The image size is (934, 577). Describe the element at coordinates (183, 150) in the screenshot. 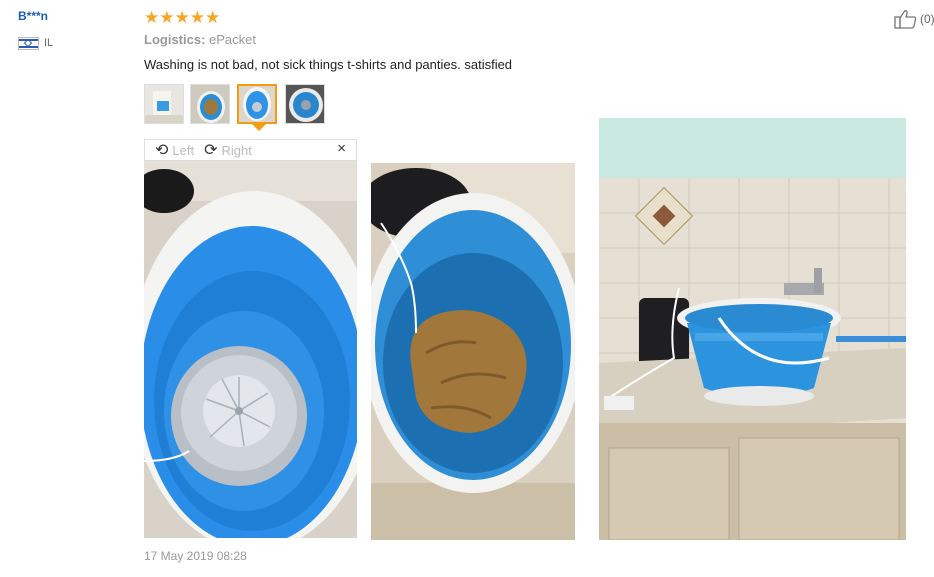

I see `rotate-left-button: Left` at that location.